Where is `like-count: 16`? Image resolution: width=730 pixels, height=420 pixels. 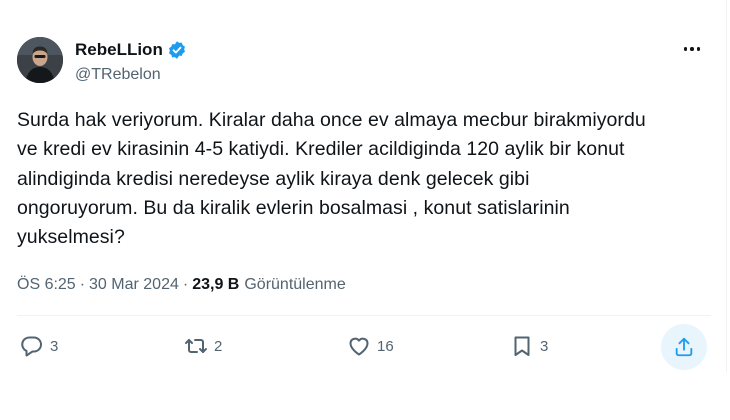 like-count: 16 is located at coordinates (385, 346).